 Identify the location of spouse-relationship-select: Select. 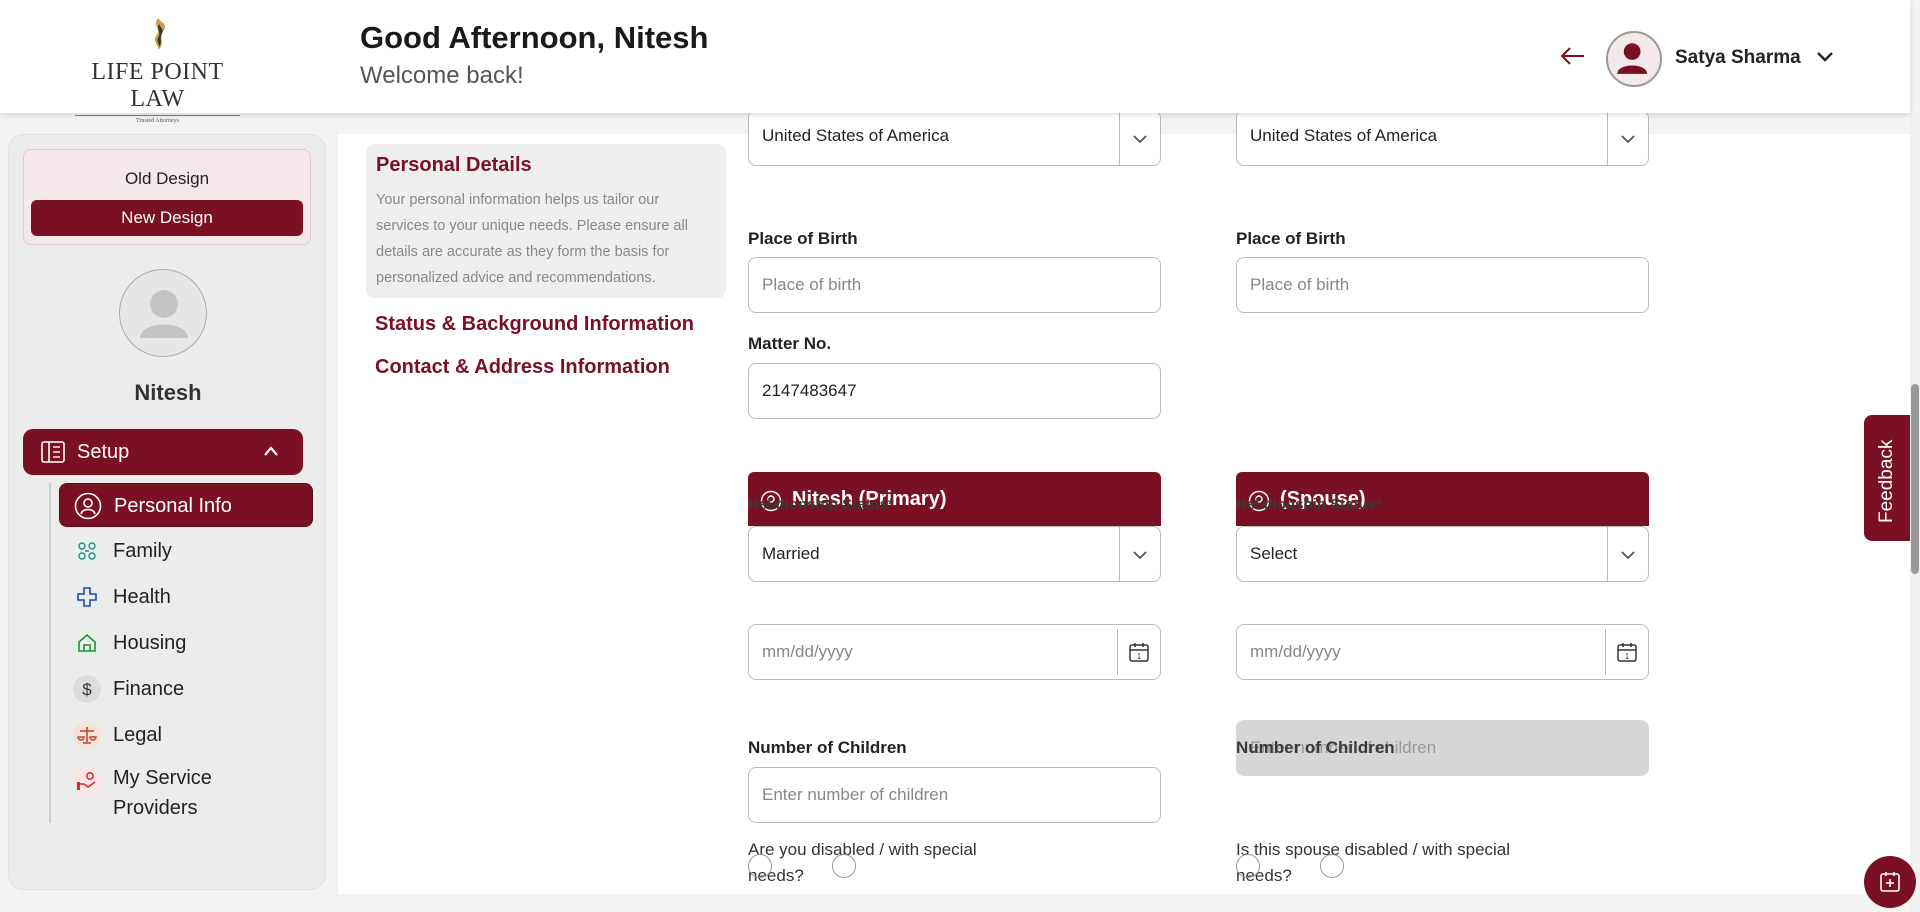
(1442, 554).